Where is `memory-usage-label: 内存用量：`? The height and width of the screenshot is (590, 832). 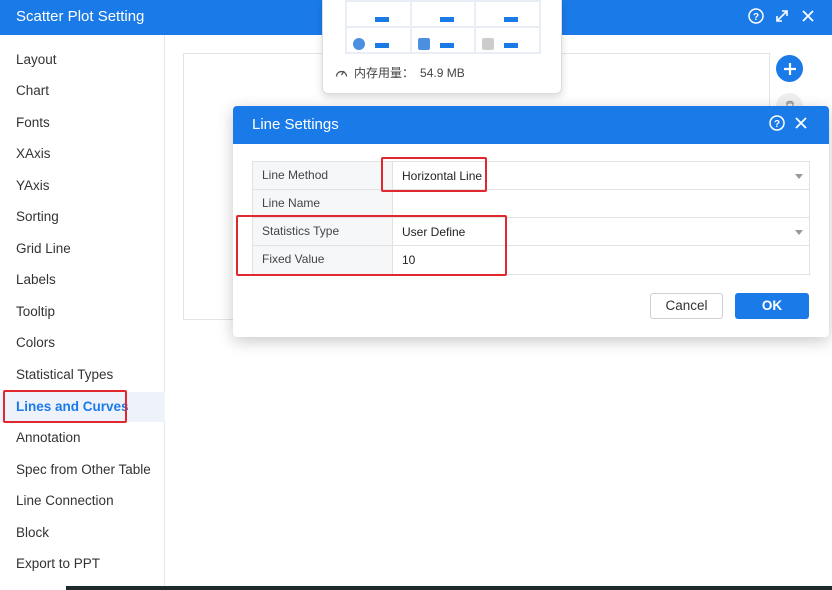
memory-usage-label: 内存用量： is located at coordinates (384, 73).